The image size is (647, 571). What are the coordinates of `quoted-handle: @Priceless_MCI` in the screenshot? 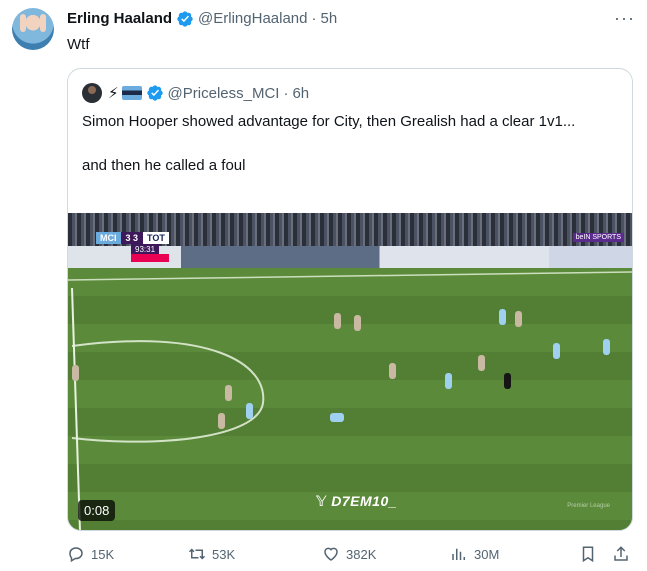 It's located at (224, 93).